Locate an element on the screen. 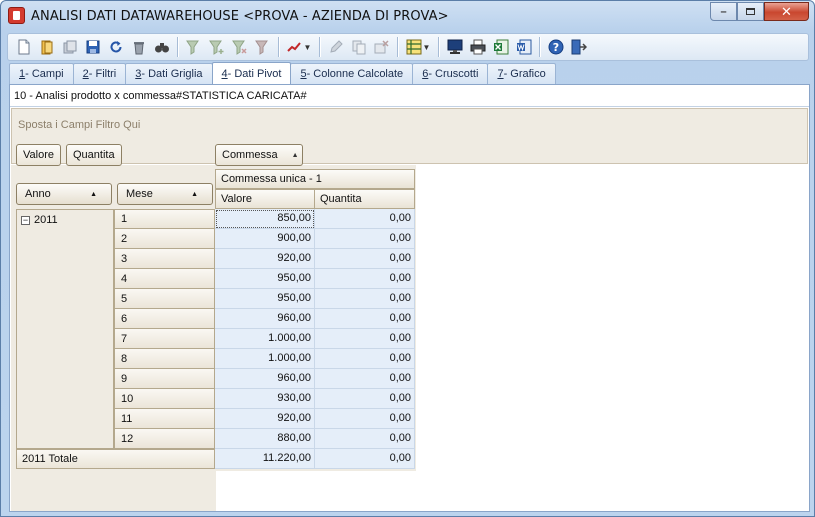 Image resolution: width=815 pixels, height=517 pixels. row-mese: 9 is located at coordinates (164, 379).